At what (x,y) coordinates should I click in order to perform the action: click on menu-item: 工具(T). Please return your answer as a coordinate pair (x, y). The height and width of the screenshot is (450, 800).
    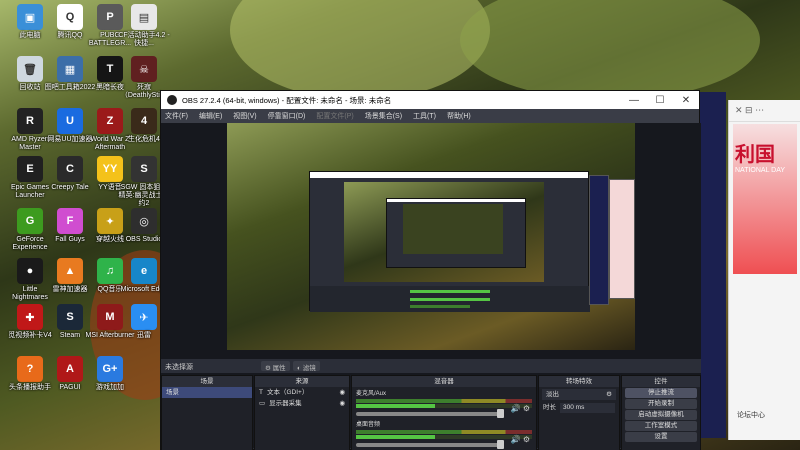
    Looking at the image, I should click on (424, 116).